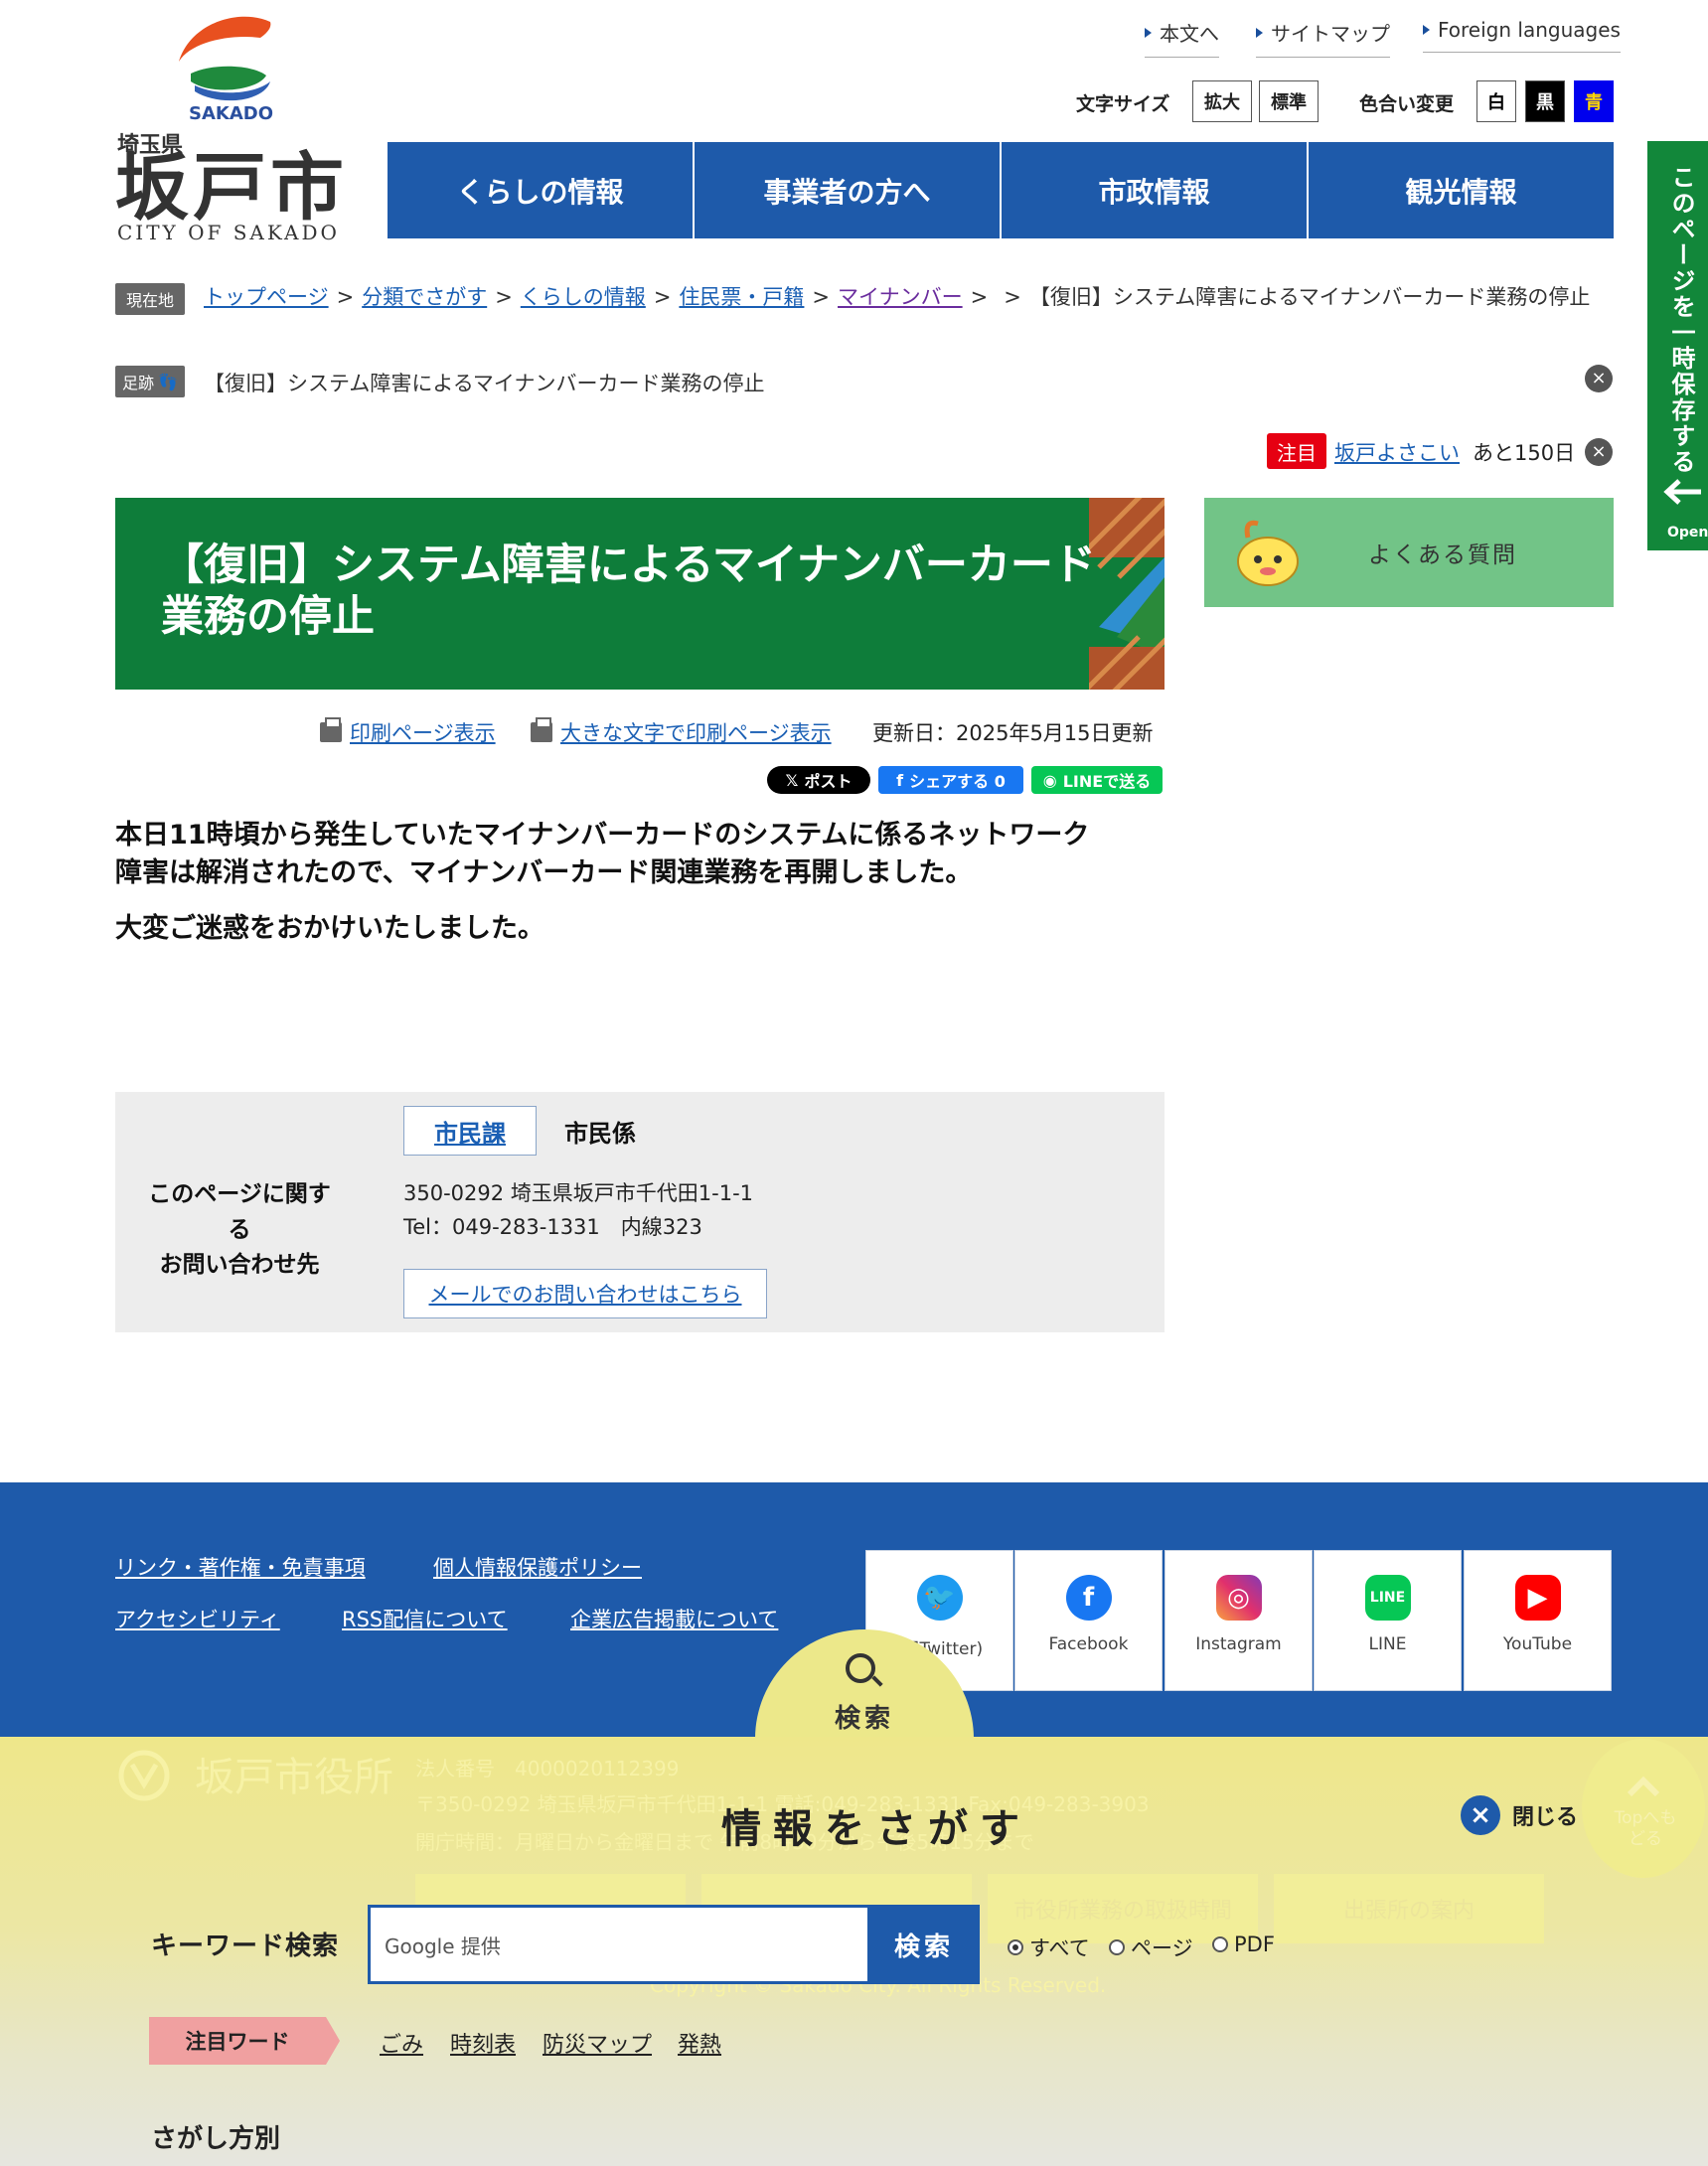 The width and height of the screenshot is (1708, 2166). What do you see at coordinates (1409, 1908) in the screenshot?
I see `footer-button-branches: 出張所の案内` at bounding box center [1409, 1908].